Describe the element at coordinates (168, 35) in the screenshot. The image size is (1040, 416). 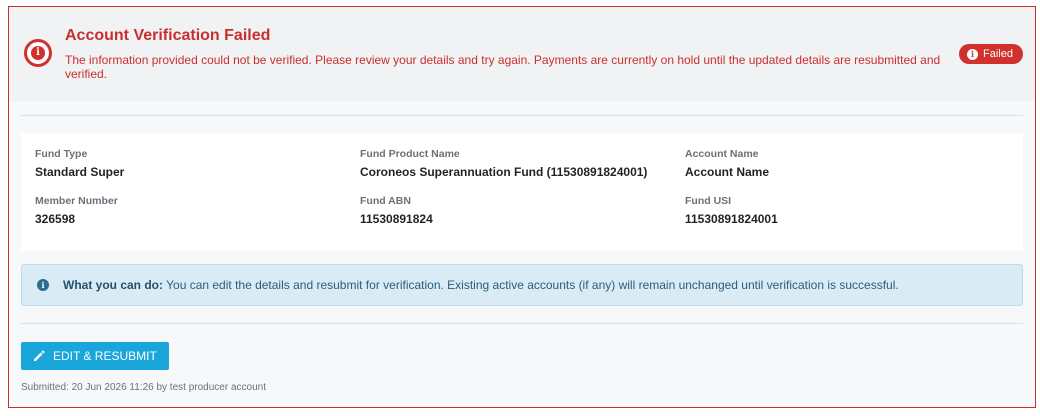
I see `page-title: Account Verification Failed` at that location.